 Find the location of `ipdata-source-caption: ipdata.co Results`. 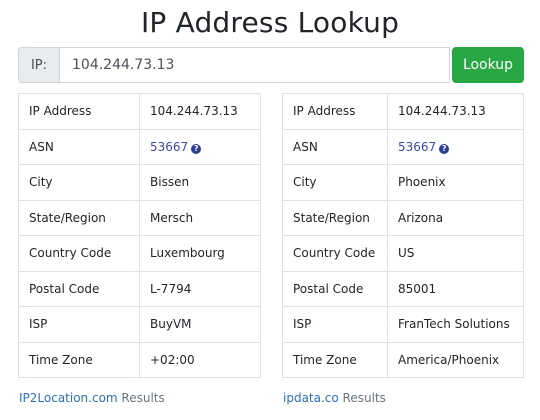

ipdata-source-caption: ipdata.co Results is located at coordinates (334, 398).